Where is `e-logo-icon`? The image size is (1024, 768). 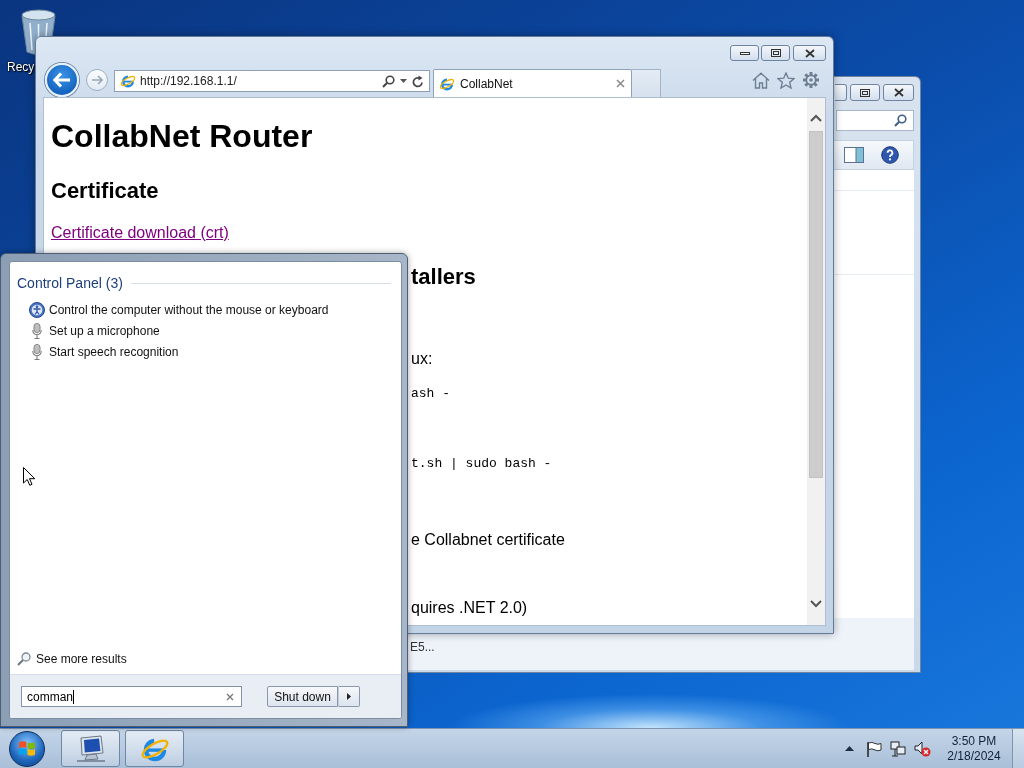
e-logo-icon is located at coordinates (128, 81).